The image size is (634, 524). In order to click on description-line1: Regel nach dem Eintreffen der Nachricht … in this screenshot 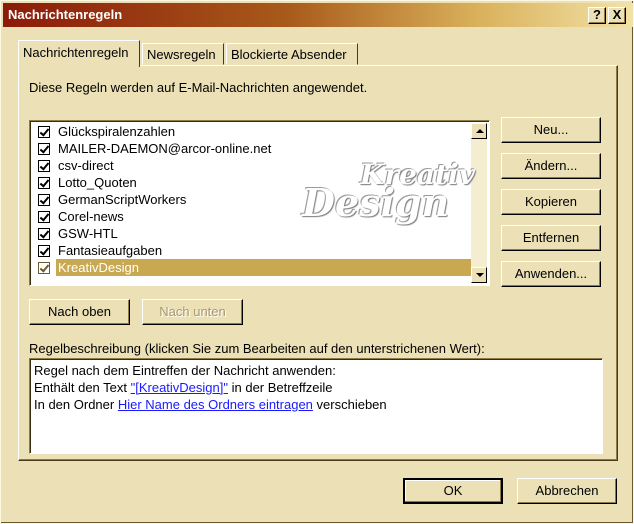, I will do `click(185, 370)`.